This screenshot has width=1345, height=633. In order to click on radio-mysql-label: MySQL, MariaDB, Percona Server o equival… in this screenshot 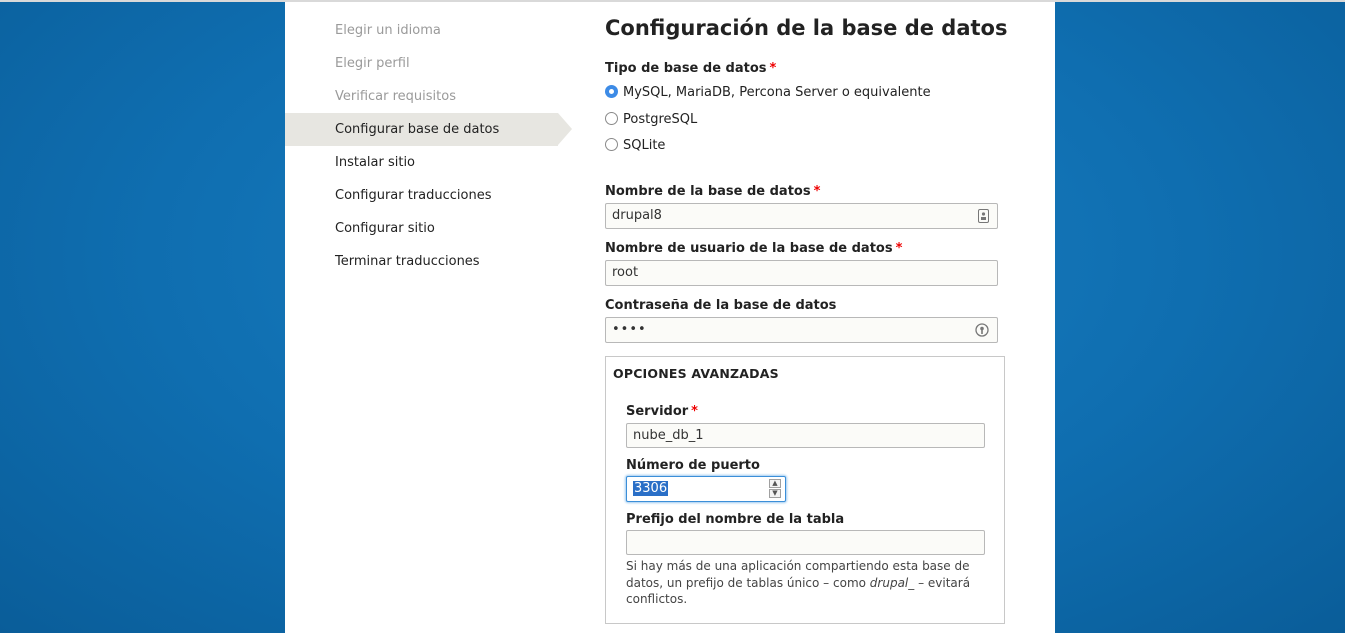, I will do `click(777, 92)`.